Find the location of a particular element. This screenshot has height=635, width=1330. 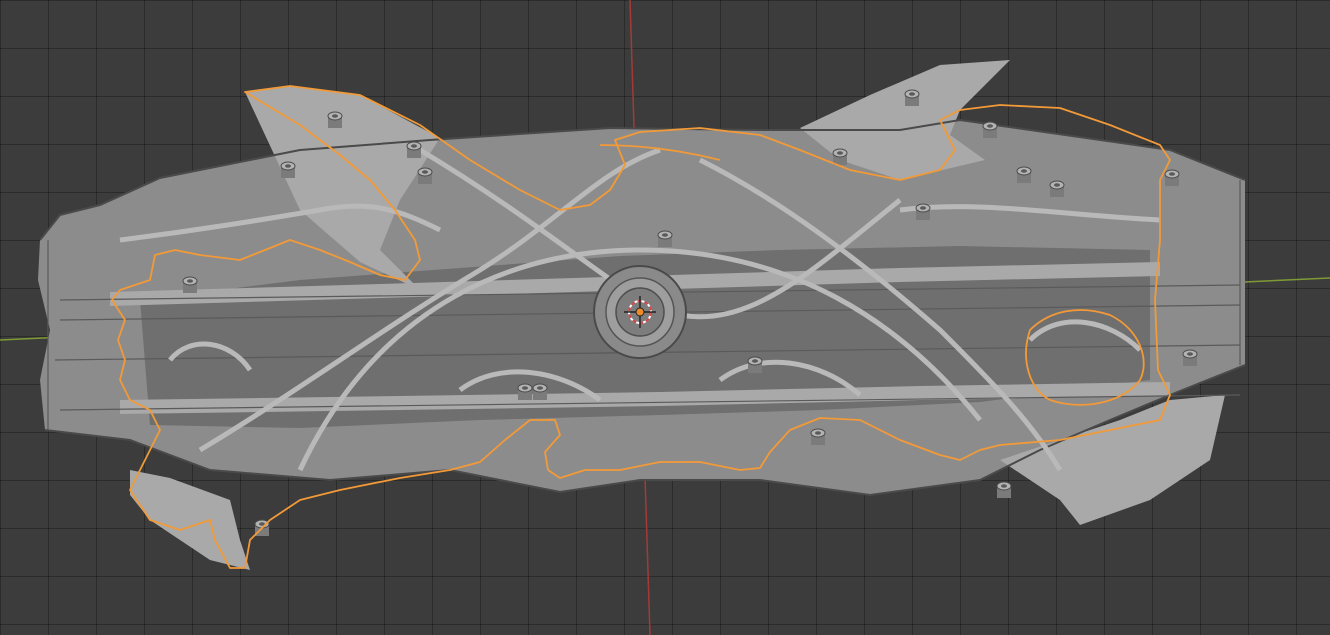

mesh-jaw-left is located at coordinates (190, 520).